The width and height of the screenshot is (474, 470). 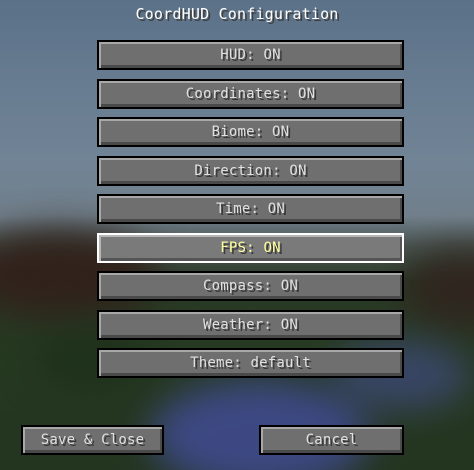 I want to click on theme-cycle-button: Theme: default, so click(x=250, y=363).